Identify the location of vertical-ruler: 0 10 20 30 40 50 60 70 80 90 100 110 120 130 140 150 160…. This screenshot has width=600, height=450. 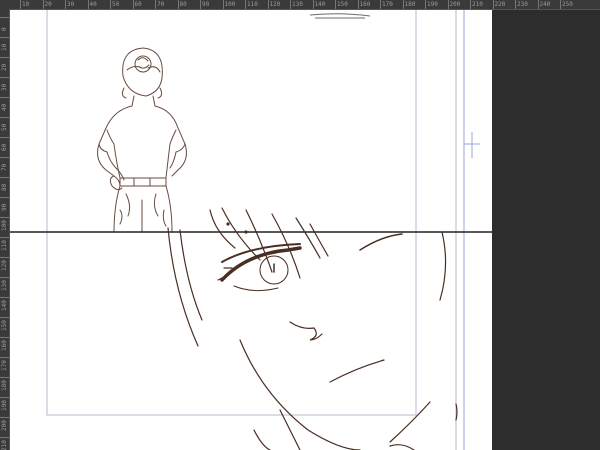
(5, 229).